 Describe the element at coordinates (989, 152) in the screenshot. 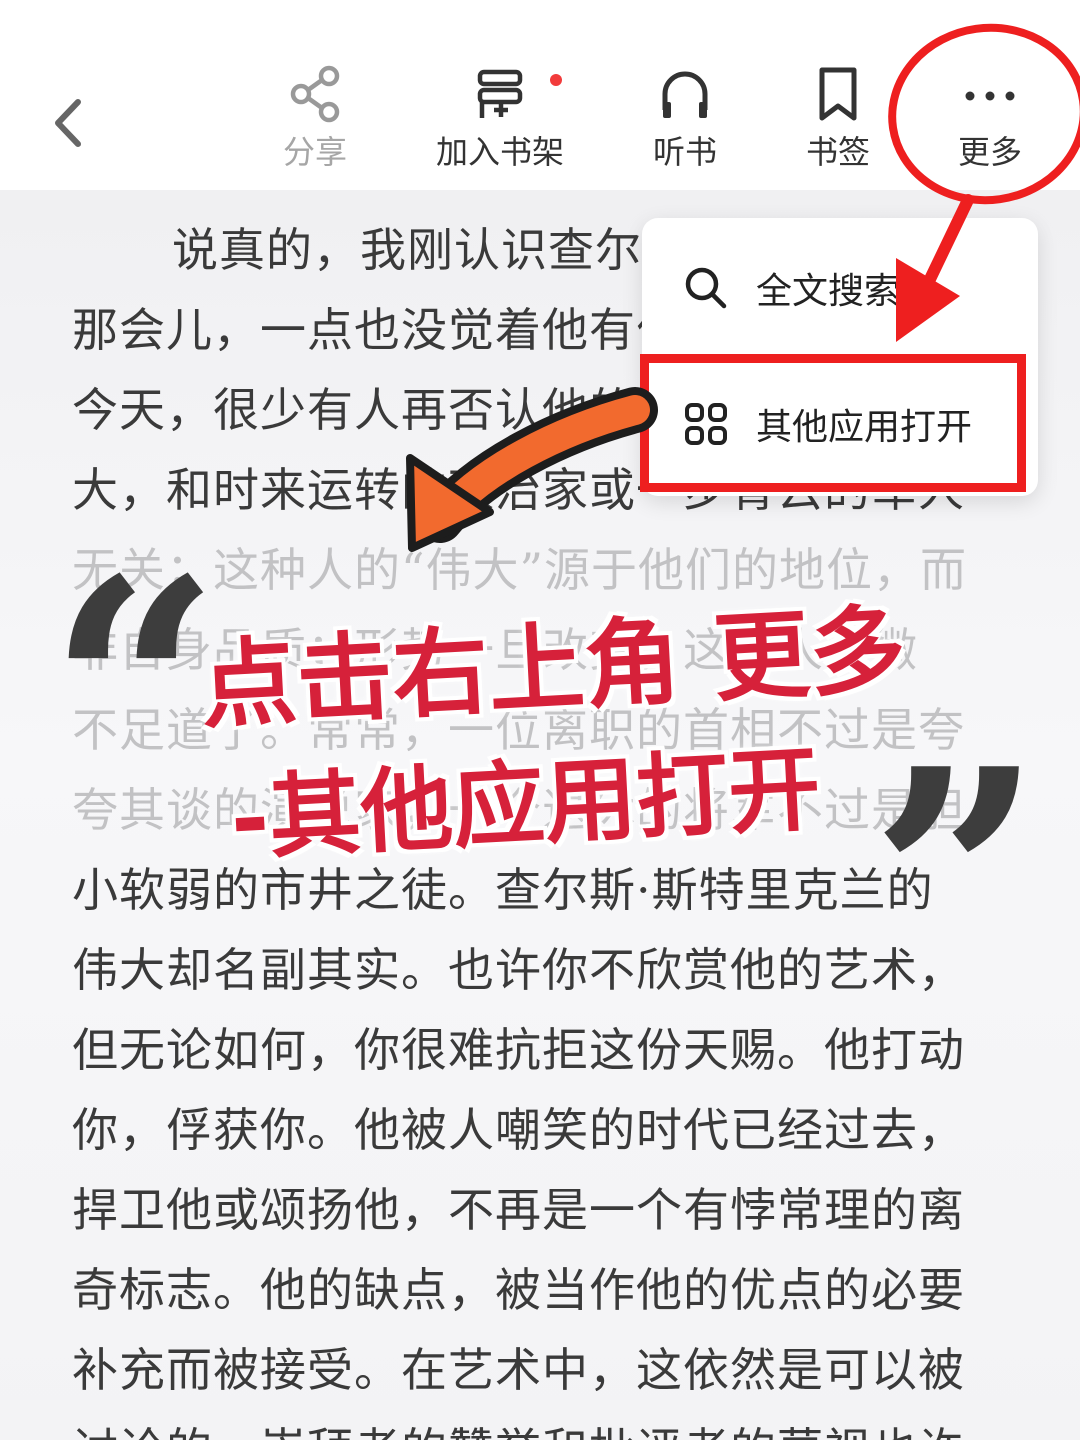

I see `more-label: 更多` at that location.